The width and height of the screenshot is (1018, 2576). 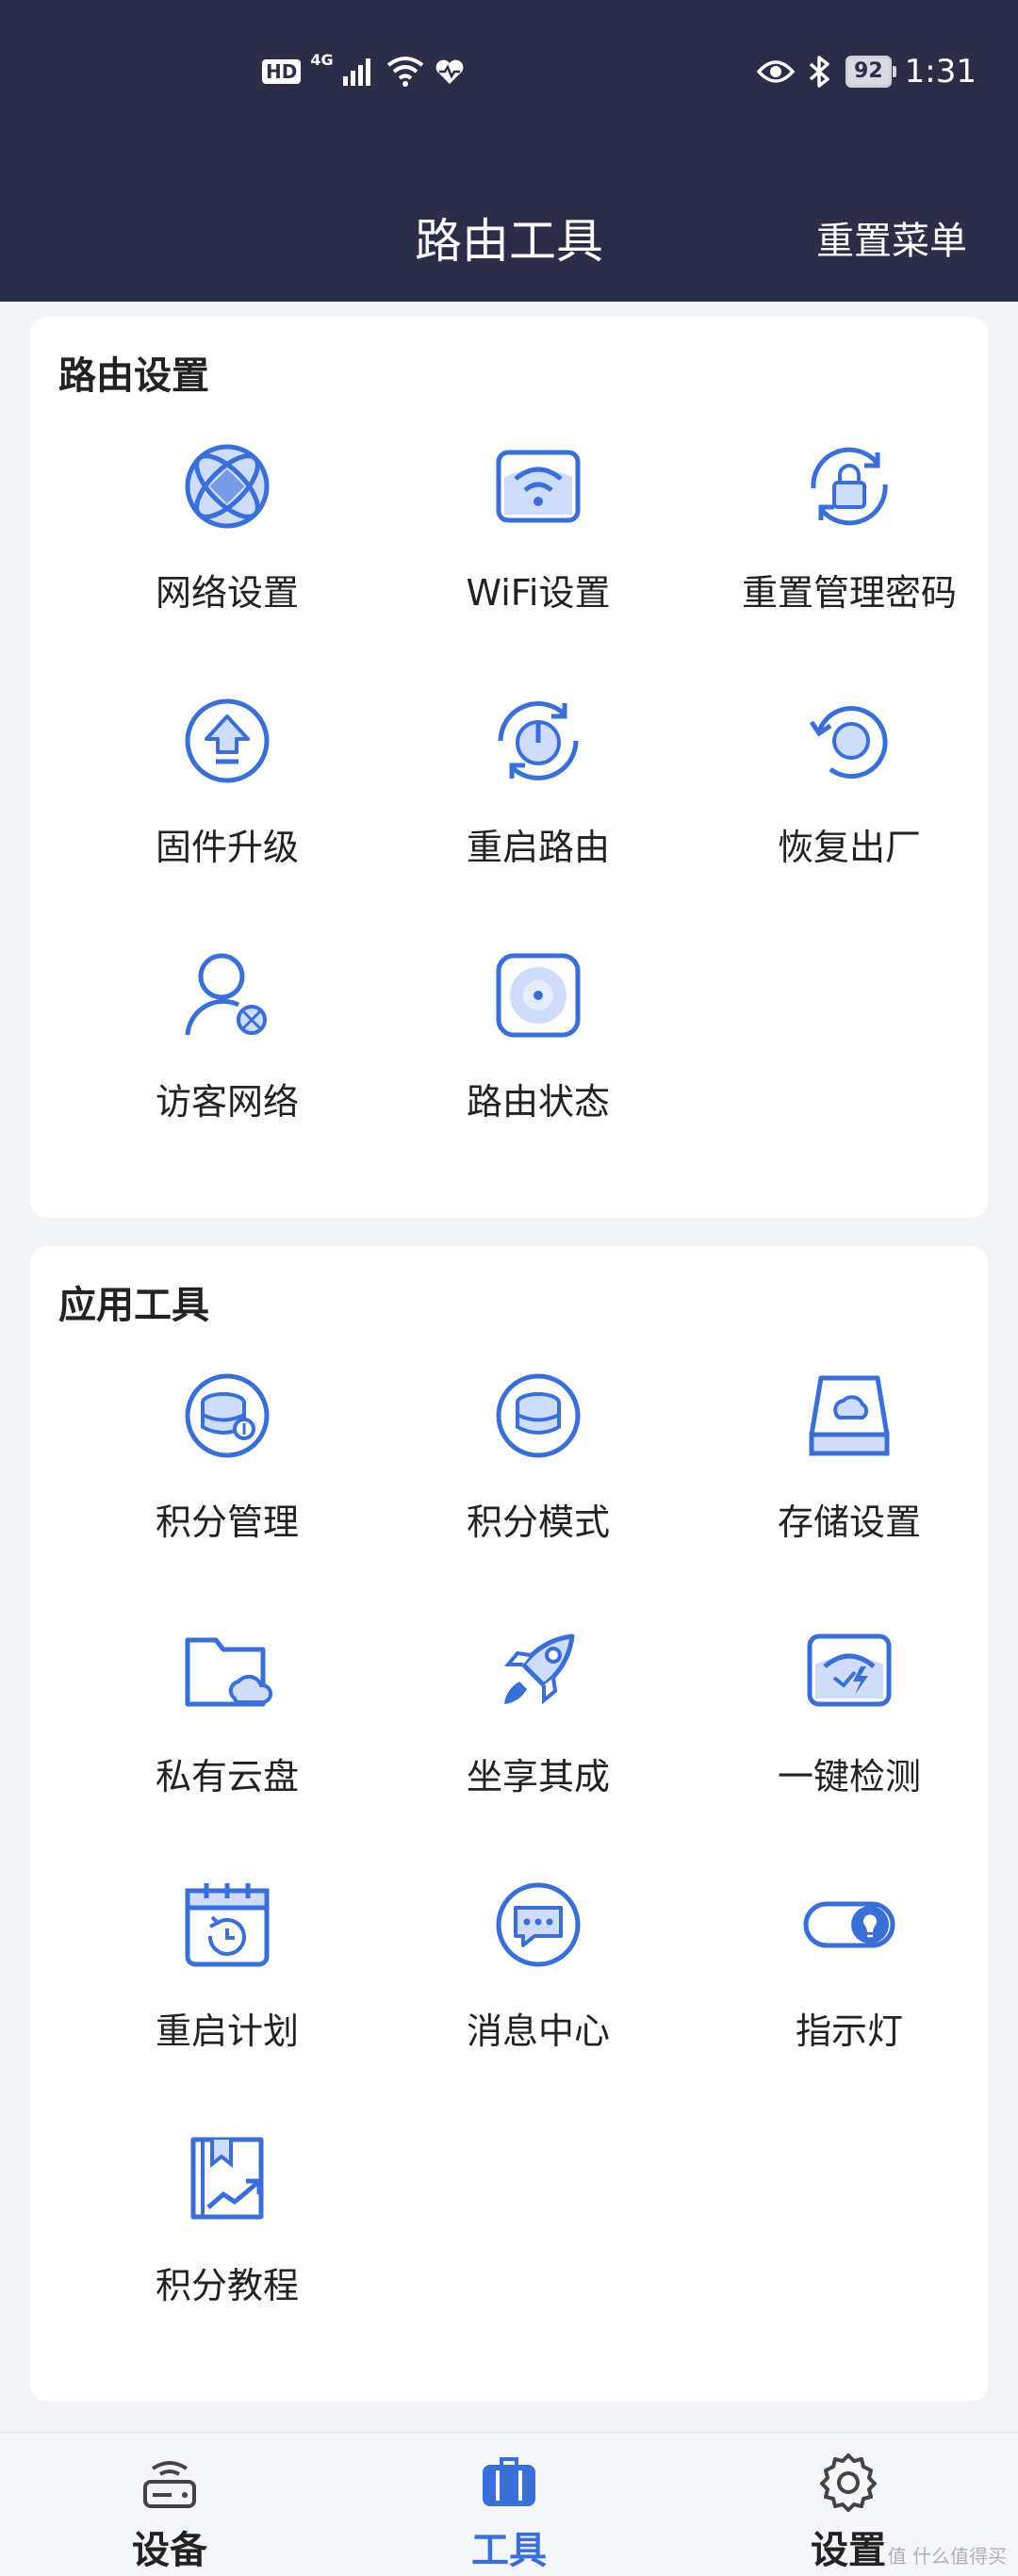 I want to click on tab-label: 设备, so click(x=169, y=2550).